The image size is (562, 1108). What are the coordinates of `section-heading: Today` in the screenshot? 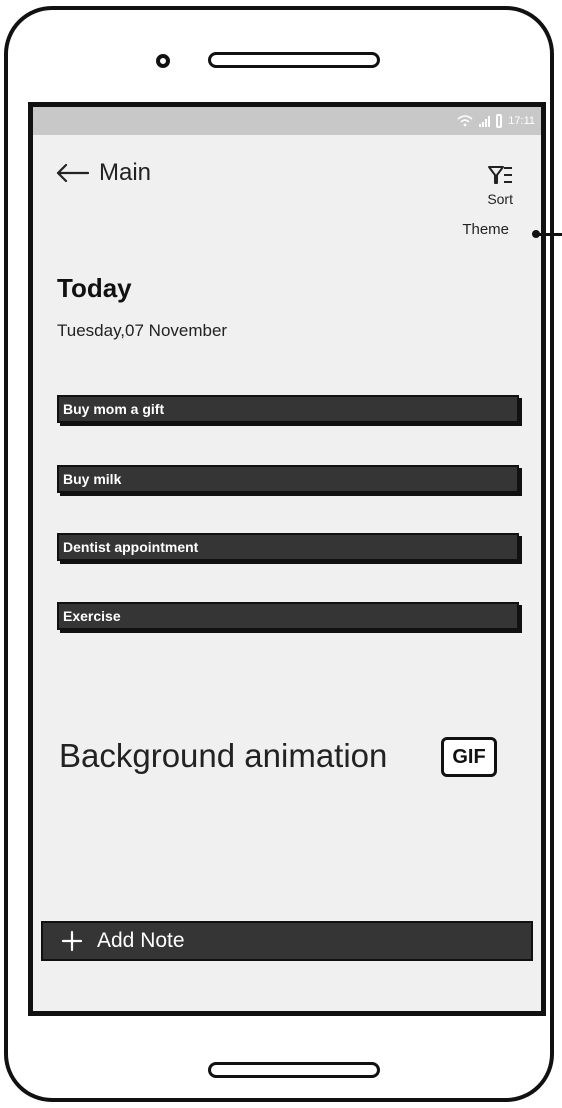 It's located at (94, 288).